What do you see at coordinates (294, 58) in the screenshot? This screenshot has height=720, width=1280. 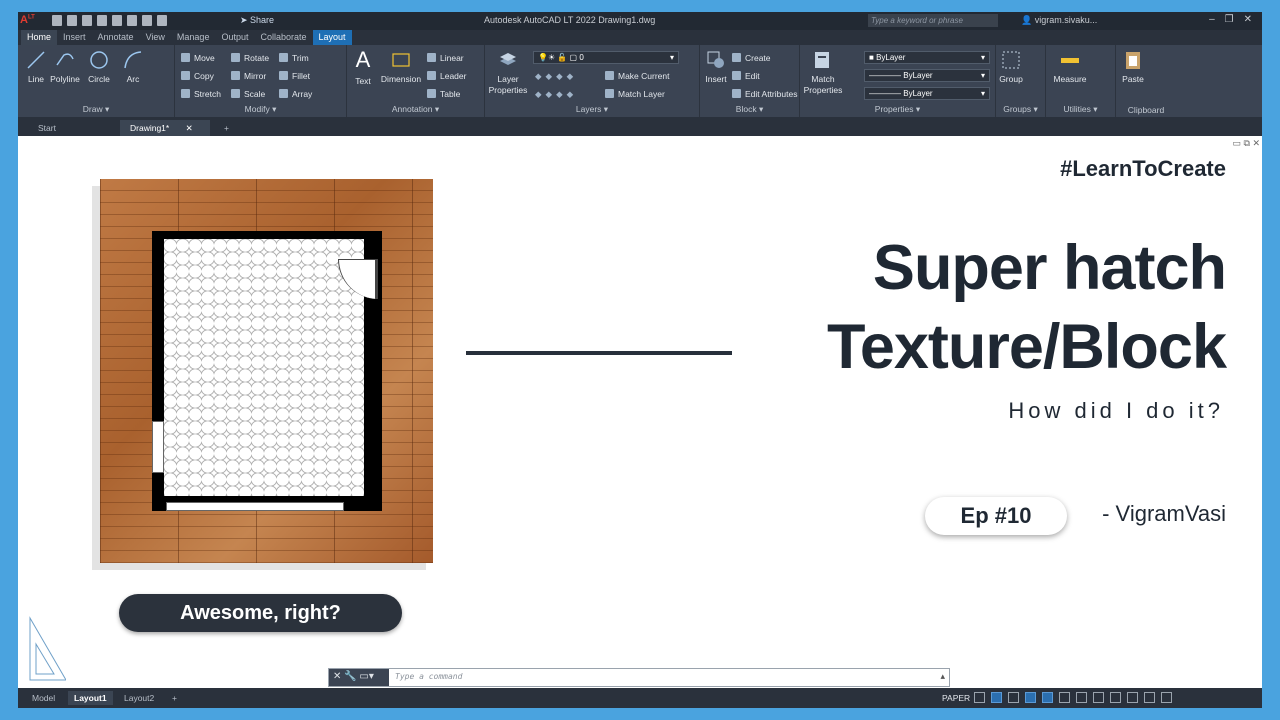 I see `trim-button: Trim` at bounding box center [294, 58].